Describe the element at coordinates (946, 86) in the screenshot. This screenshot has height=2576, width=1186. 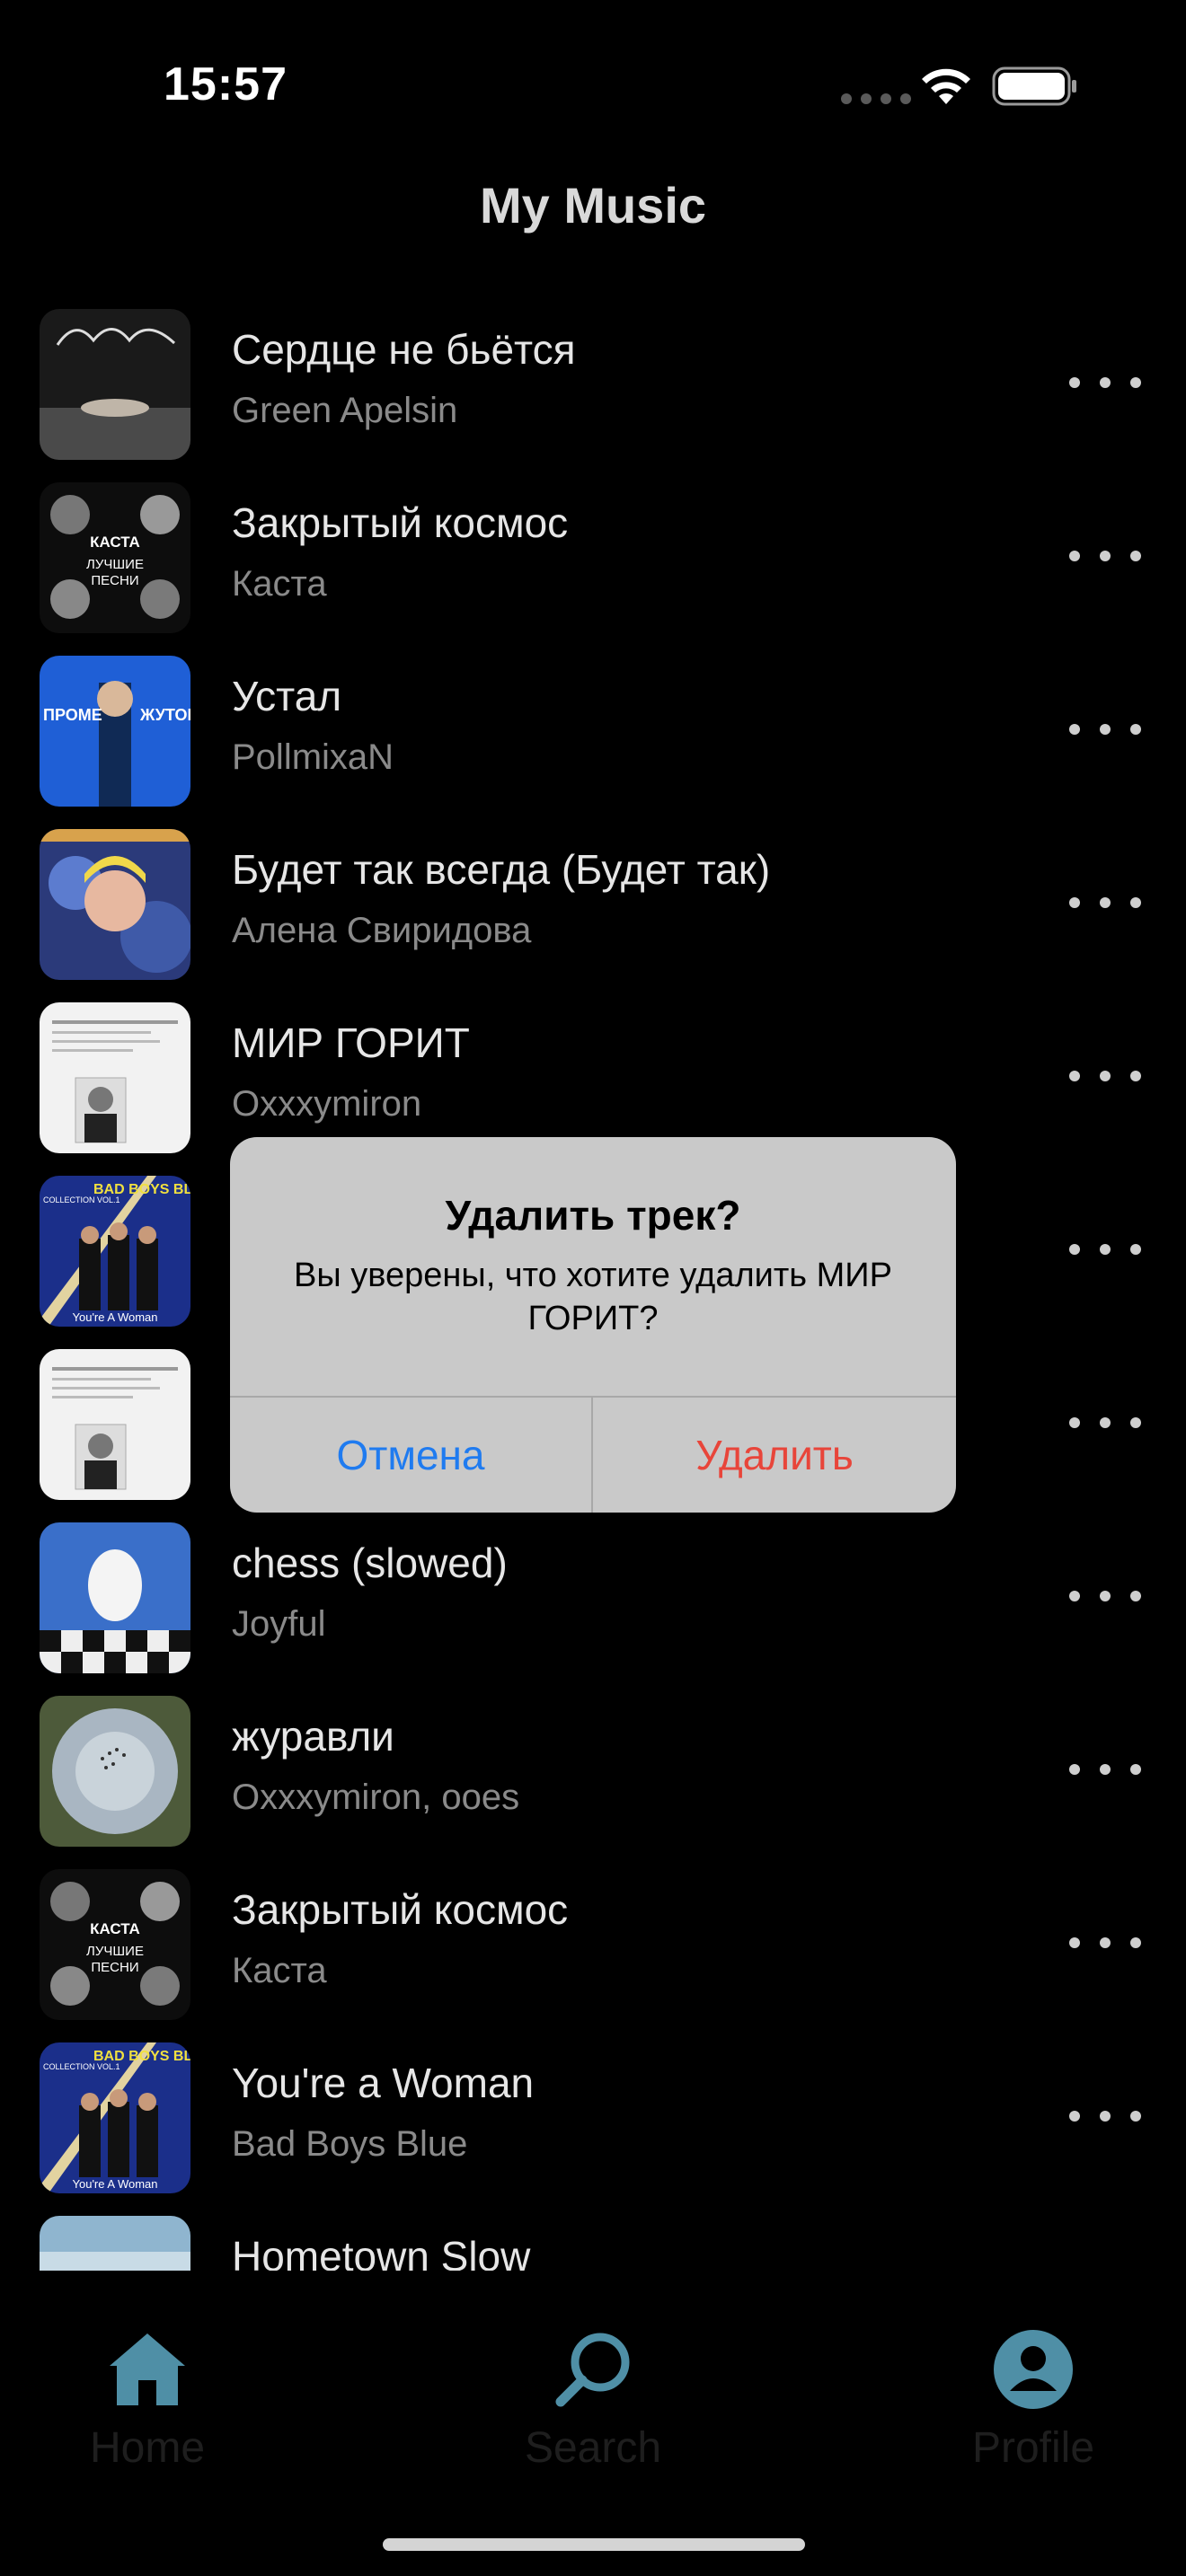
I see `wifi-icon` at that location.